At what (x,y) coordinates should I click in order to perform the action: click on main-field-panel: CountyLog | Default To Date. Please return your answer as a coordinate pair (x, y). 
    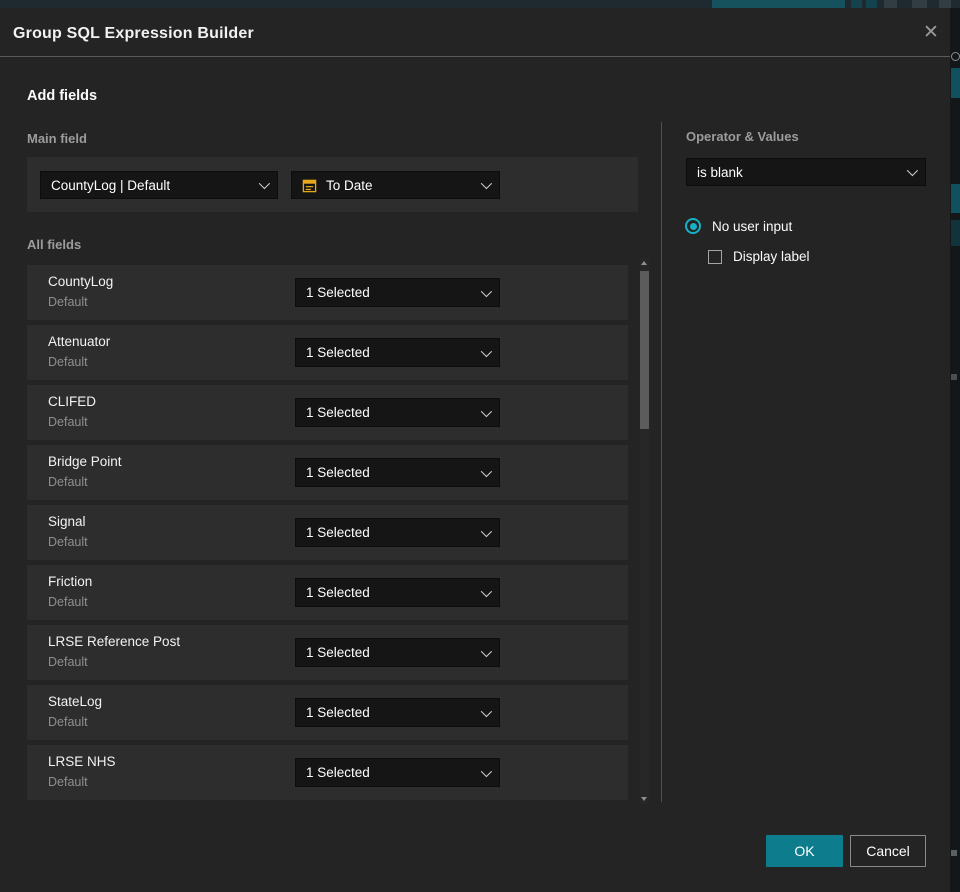
    Looking at the image, I should click on (332, 184).